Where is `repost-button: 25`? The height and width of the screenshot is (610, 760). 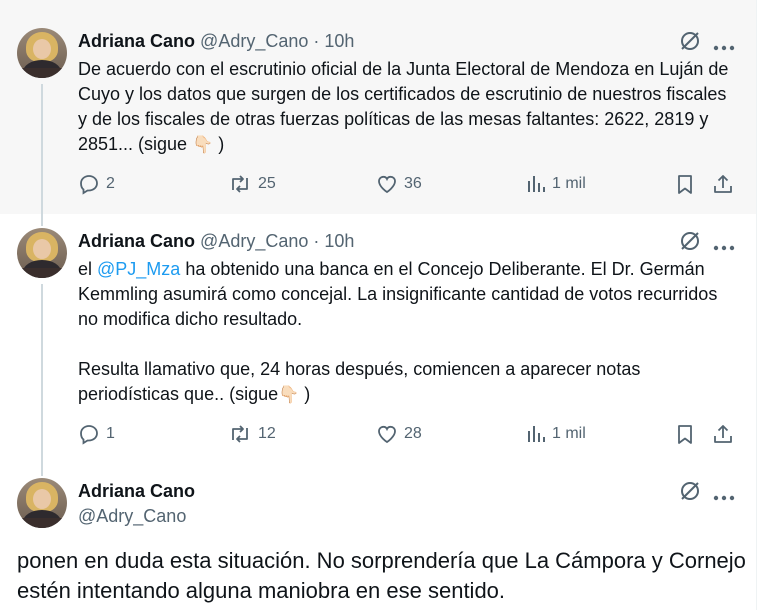
repost-button: 25 is located at coordinates (252, 184).